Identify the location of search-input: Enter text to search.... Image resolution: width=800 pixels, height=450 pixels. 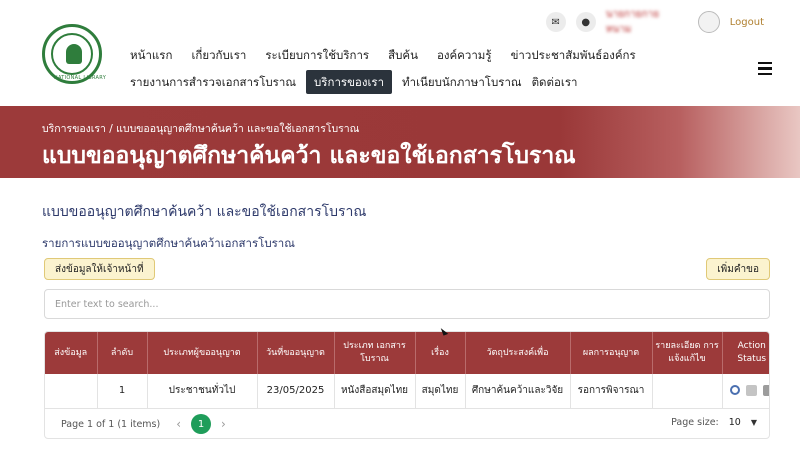
(407, 304).